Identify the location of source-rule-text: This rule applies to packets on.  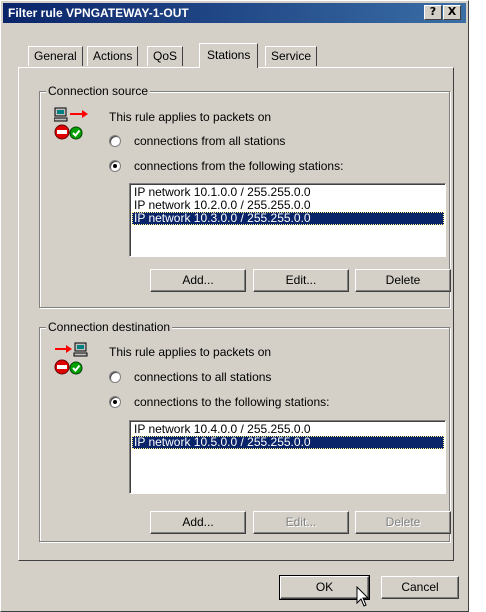
(190, 117).